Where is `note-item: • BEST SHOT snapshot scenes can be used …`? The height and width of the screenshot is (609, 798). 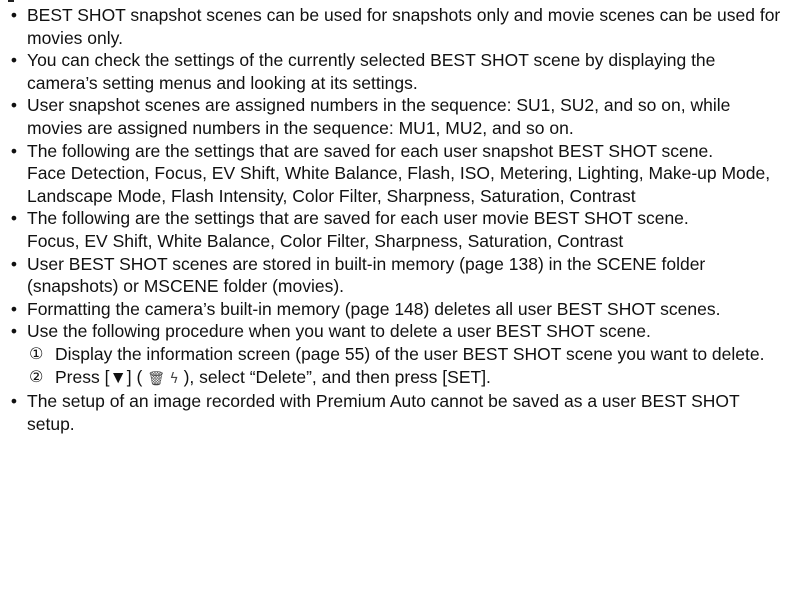
note-item: • BEST SHOT snapshot scenes can be used … is located at coordinates (395, 26).